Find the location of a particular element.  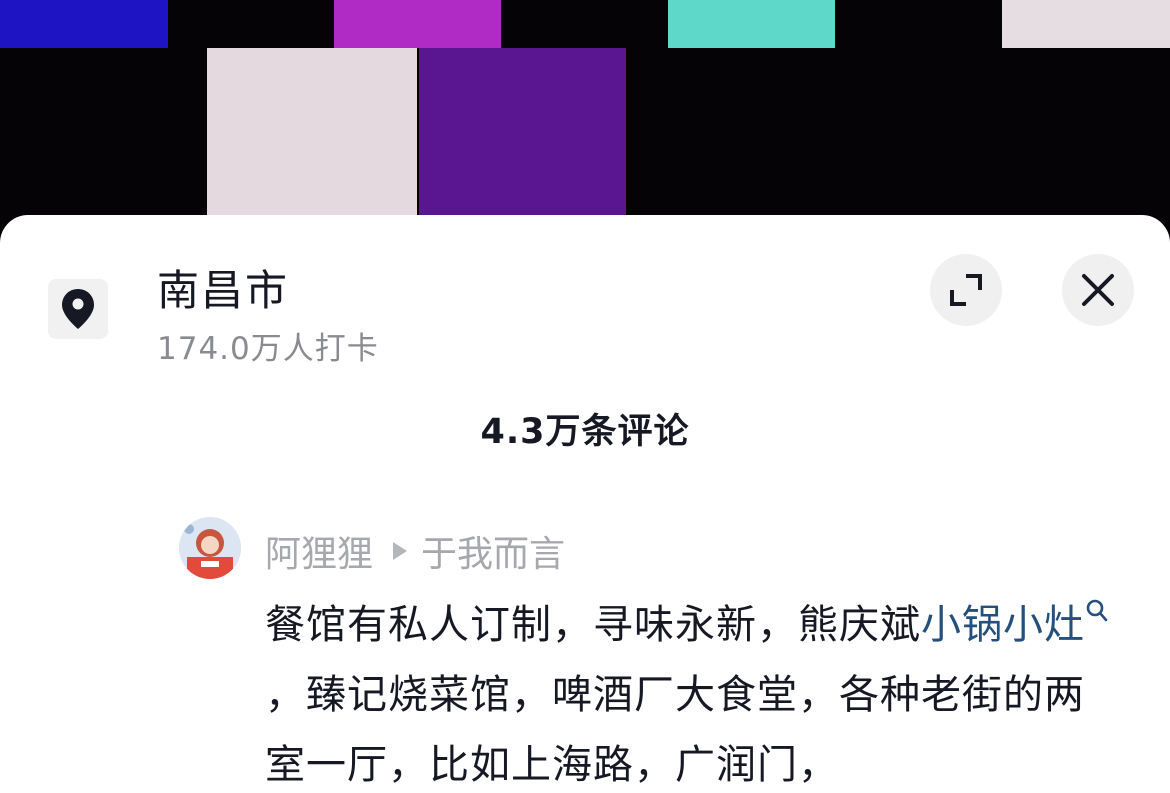

comment-author: 阿狸狸 is located at coordinates (319, 551).